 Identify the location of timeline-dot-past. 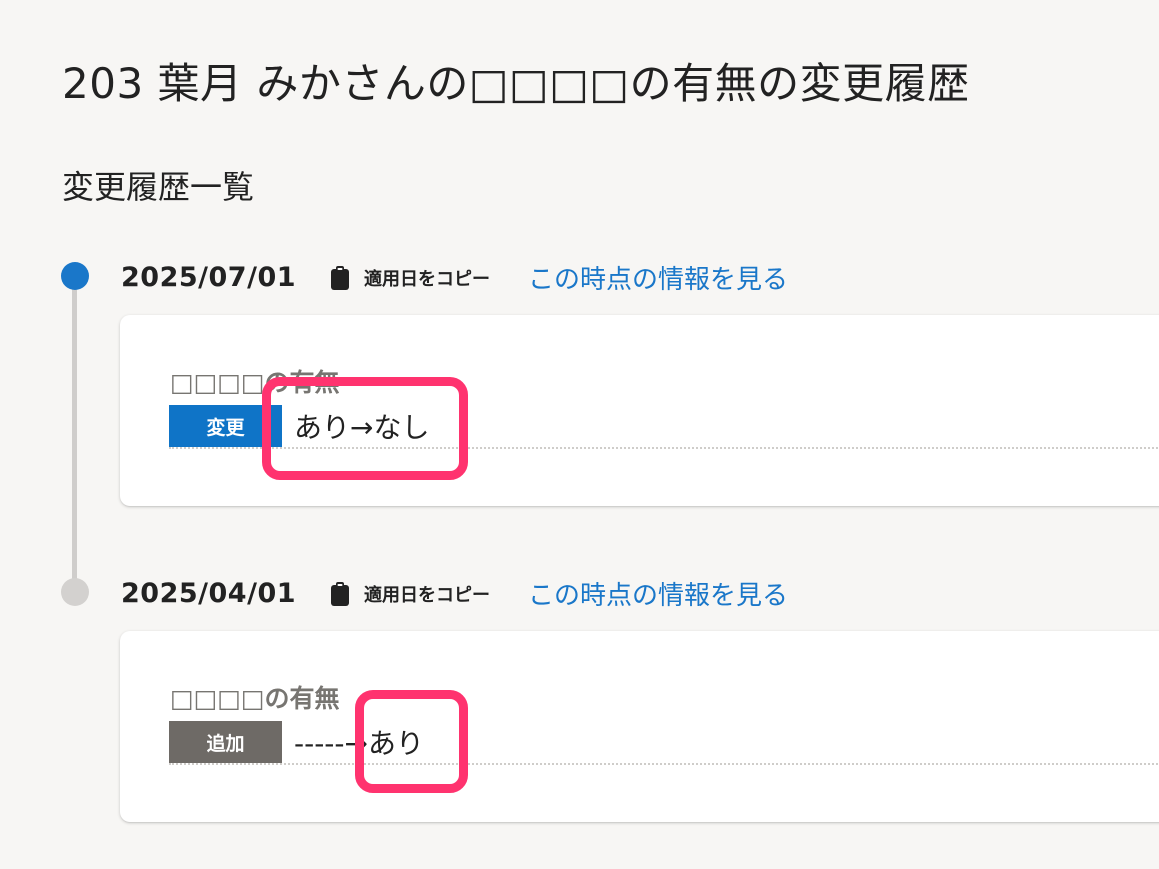
(75, 592).